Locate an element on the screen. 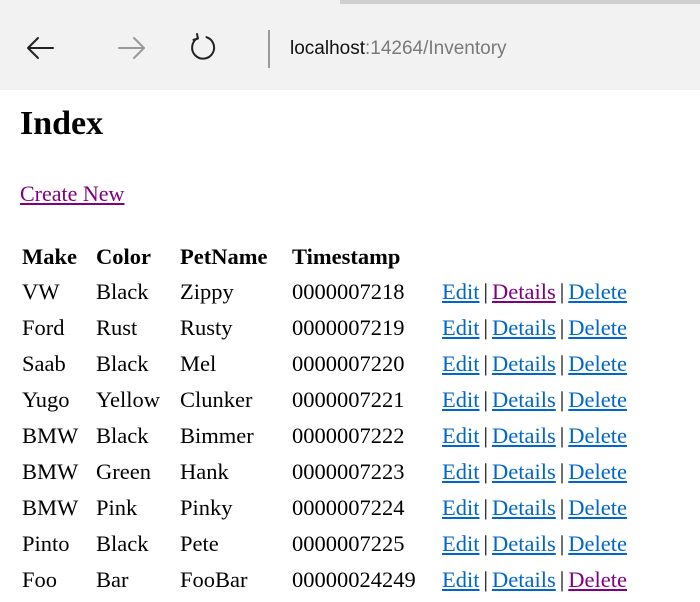 This screenshot has width=700, height=602. table-header-row: Make Color PetName Timestamp is located at coordinates (324, 257).